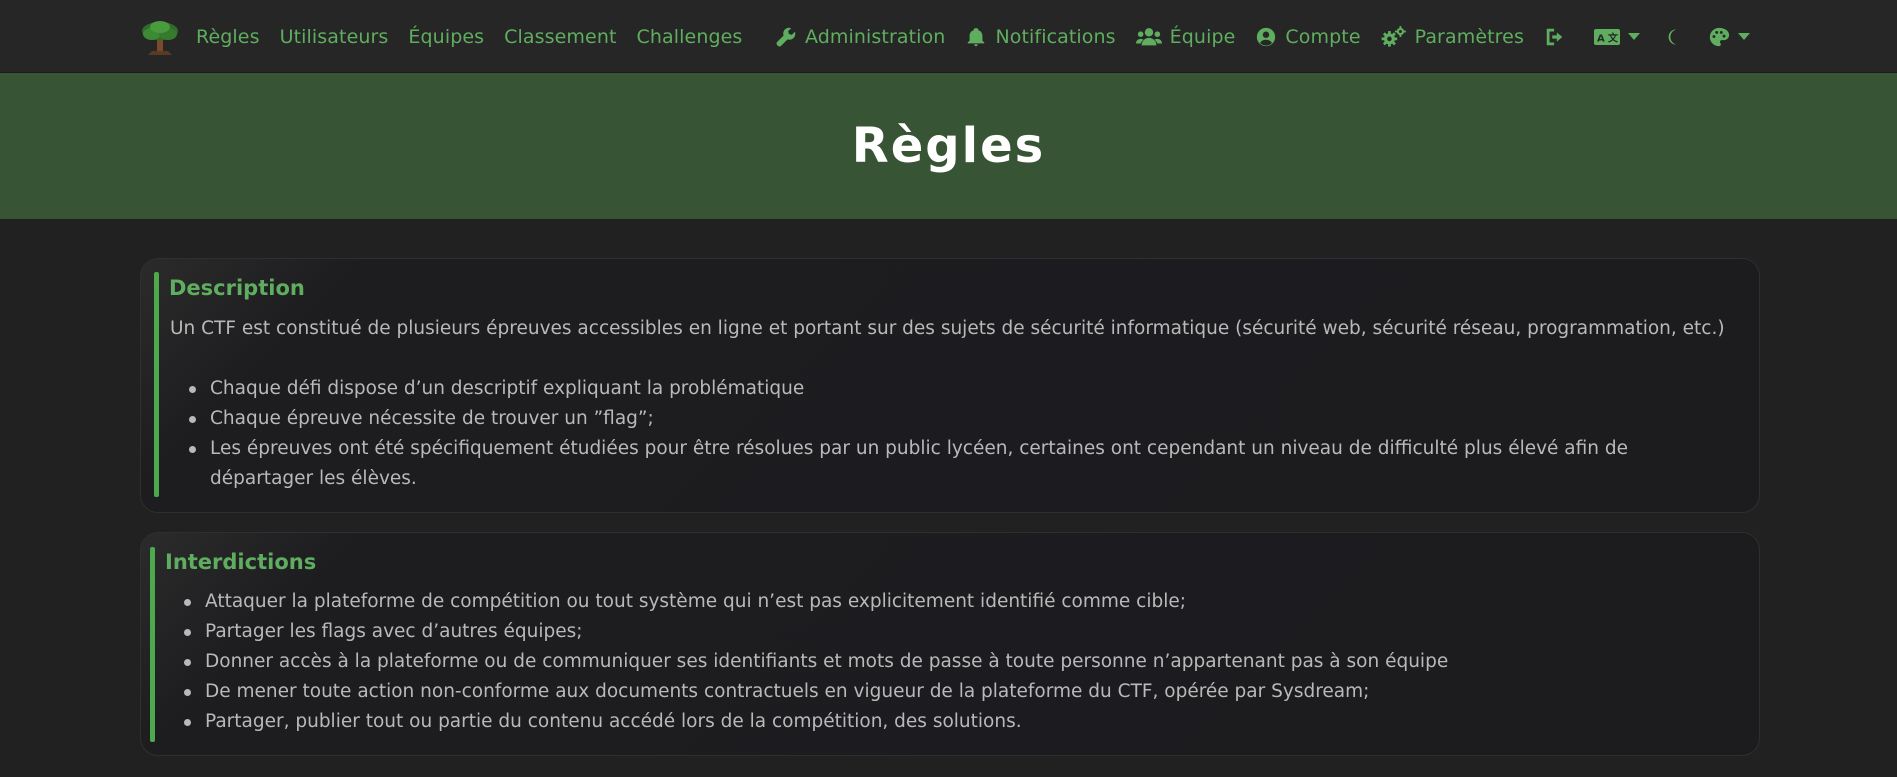  I want to click on svg-text: A, so click(1601, 38).